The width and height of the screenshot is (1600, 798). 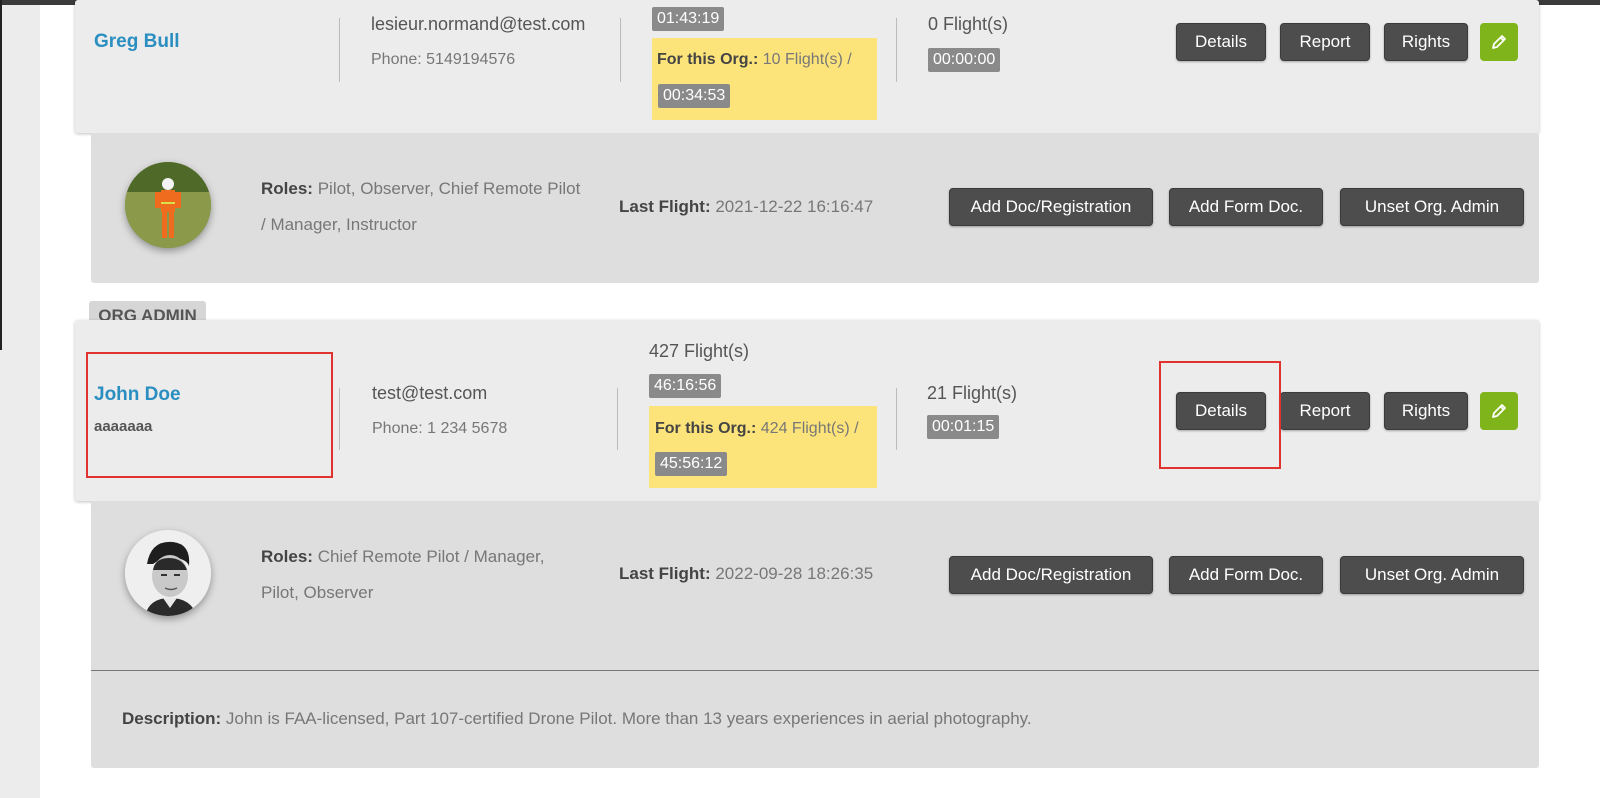 What do you see at coordinates (478, 24) in the screenshot?
I see `user-email: lesieur.normand@test.com` at bounding box center [478, 24].